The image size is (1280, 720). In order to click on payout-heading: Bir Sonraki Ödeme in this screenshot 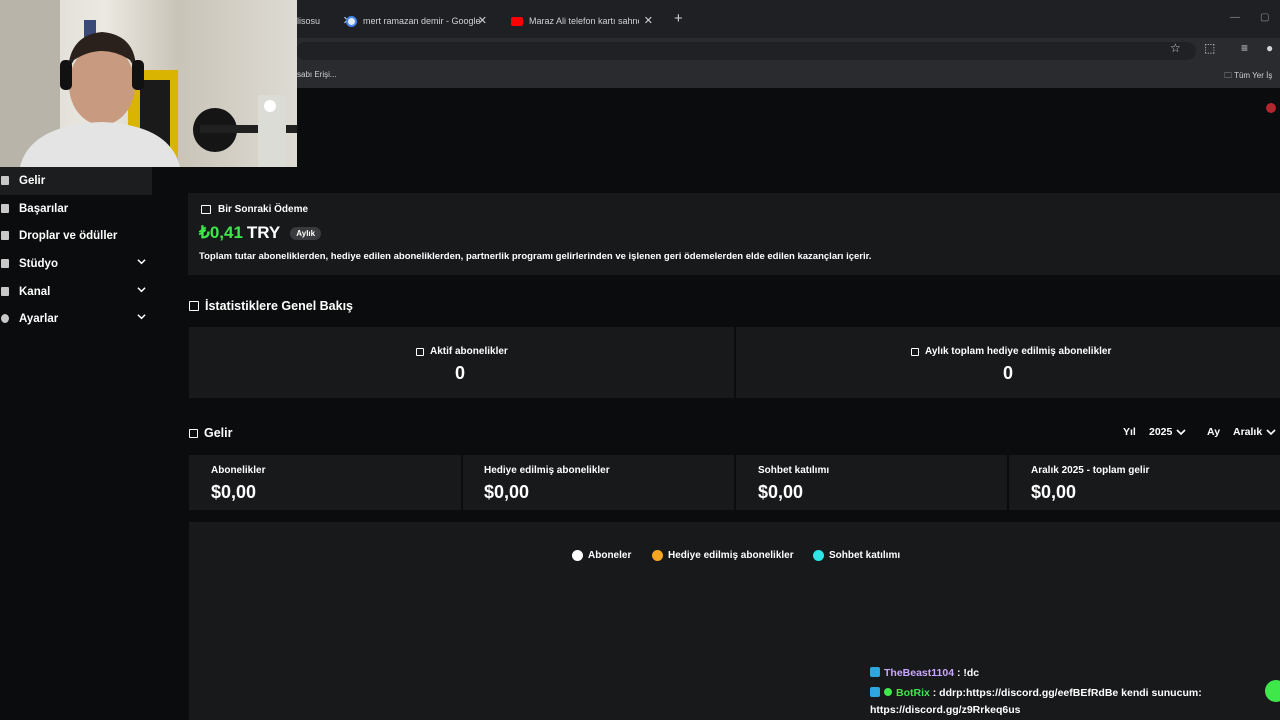, I will do `click(263, 209)`.